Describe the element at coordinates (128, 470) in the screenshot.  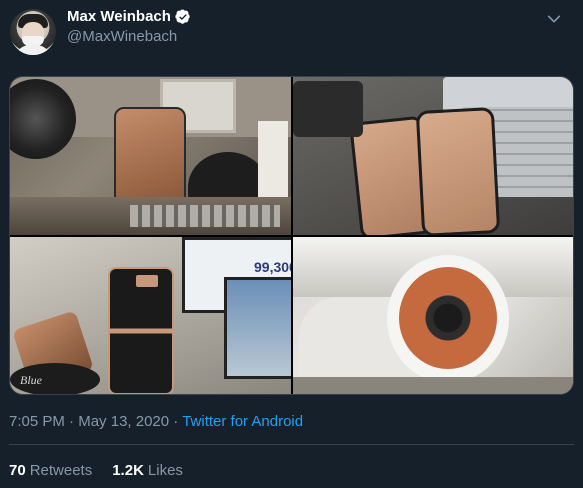
I see `likes-count: 1.2K` at that location.